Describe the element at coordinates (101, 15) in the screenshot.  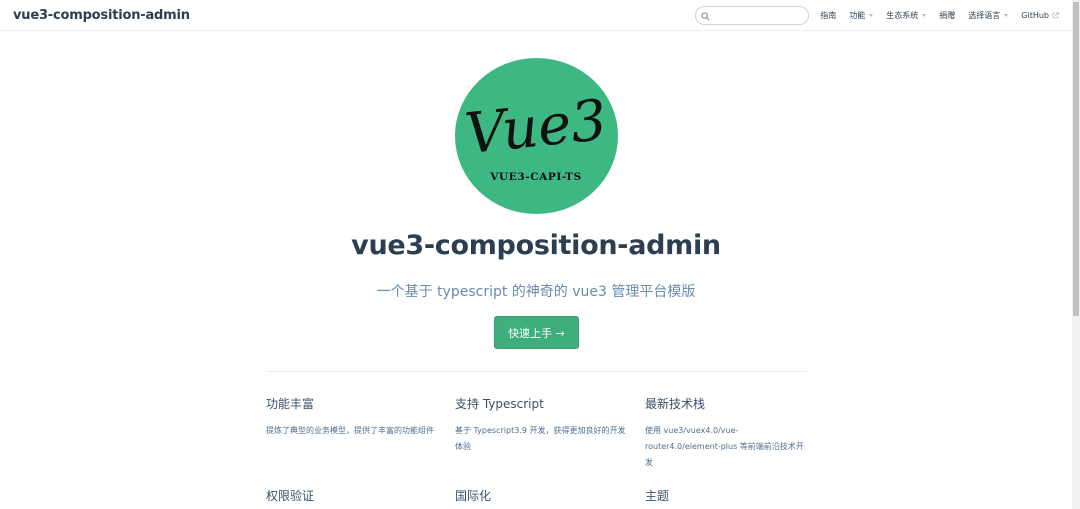
I see `site-name-link: vue3-composition-admin` at that location.